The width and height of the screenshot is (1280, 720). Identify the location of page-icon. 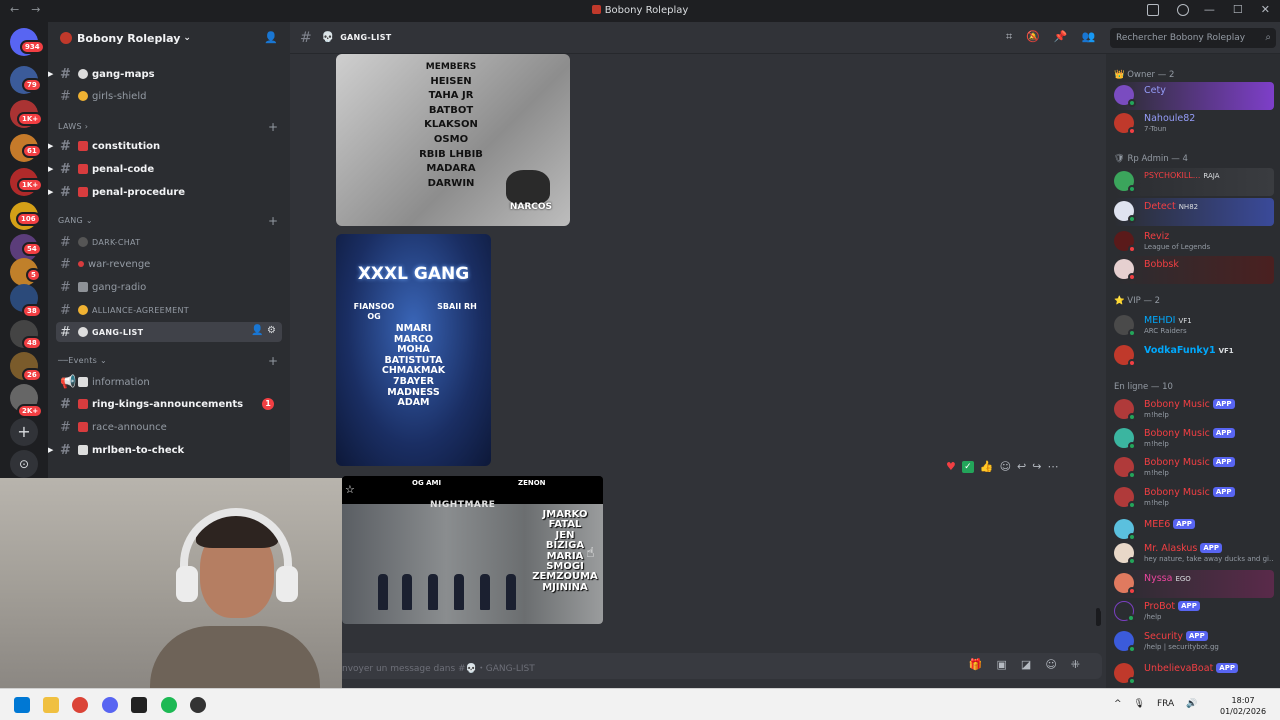
(83, 450).